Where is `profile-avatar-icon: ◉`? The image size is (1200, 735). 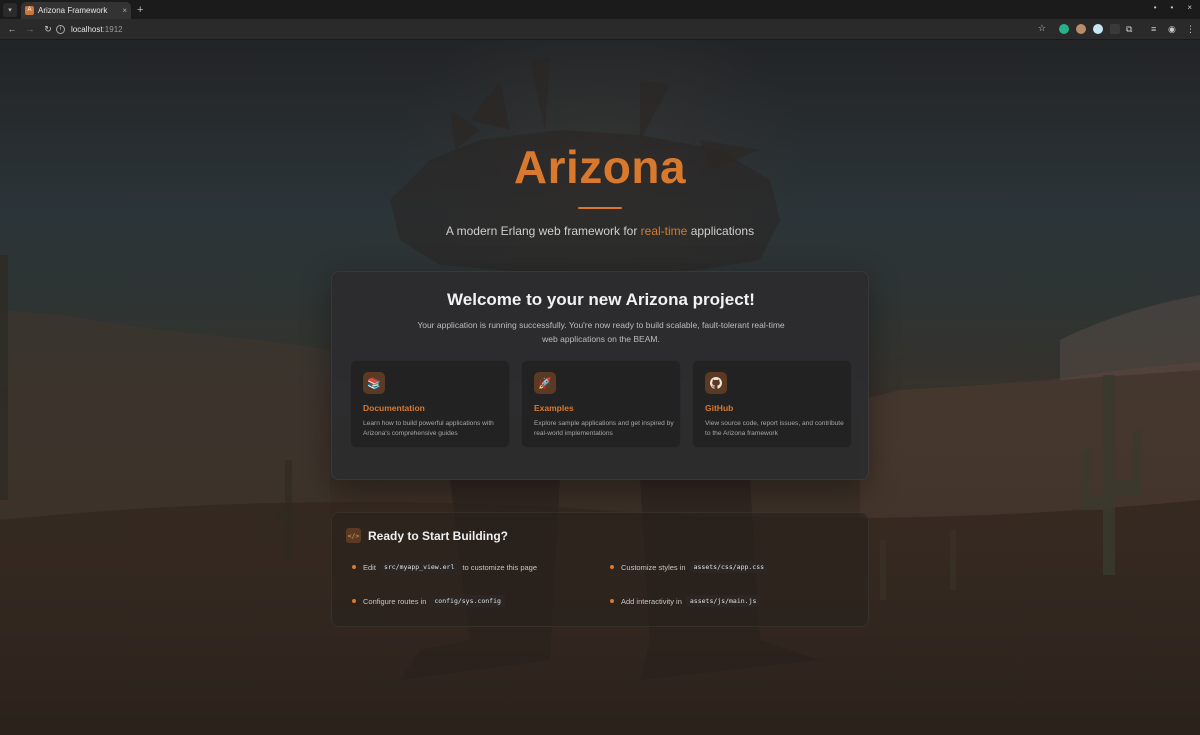 profile-avatar-icon: ◉ is located at coordinates (1172, 29).